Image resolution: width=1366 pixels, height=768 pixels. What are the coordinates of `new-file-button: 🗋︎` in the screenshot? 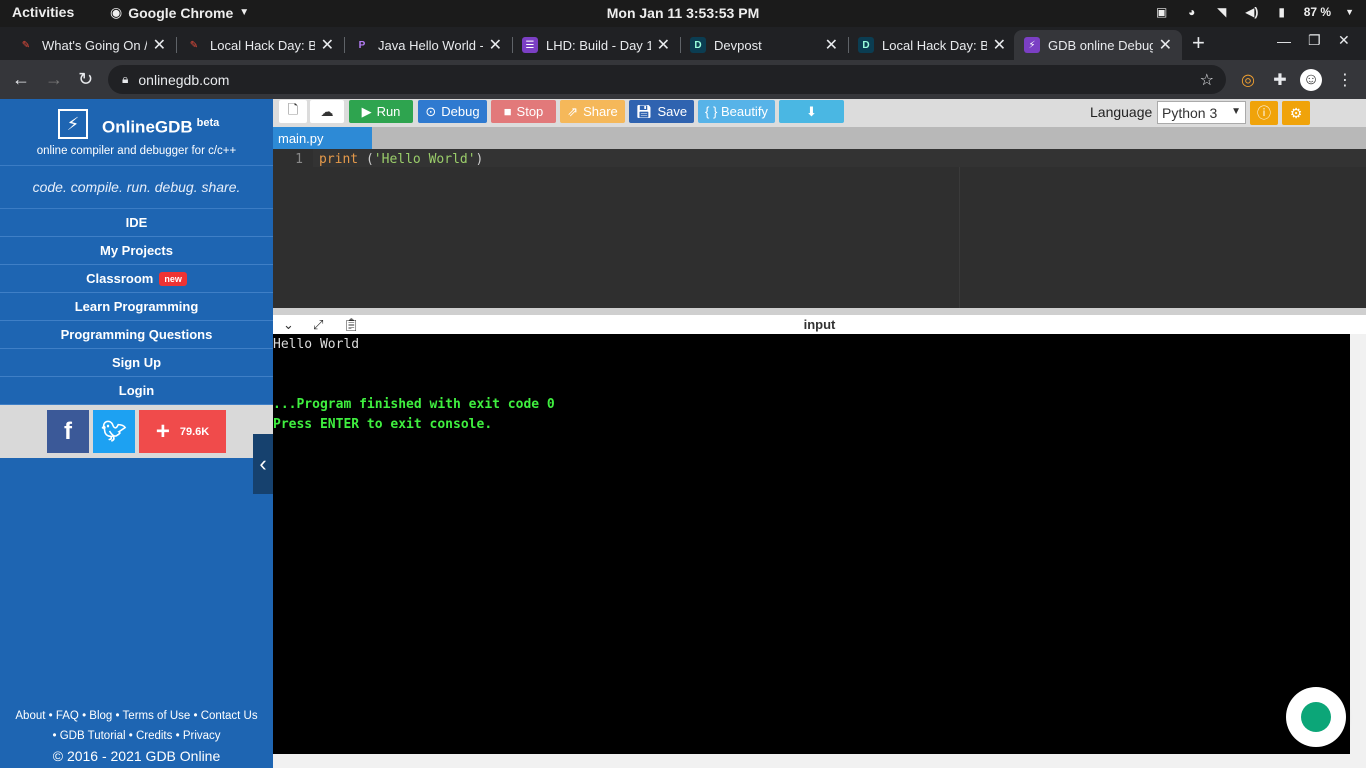 It's located at (293, 111).